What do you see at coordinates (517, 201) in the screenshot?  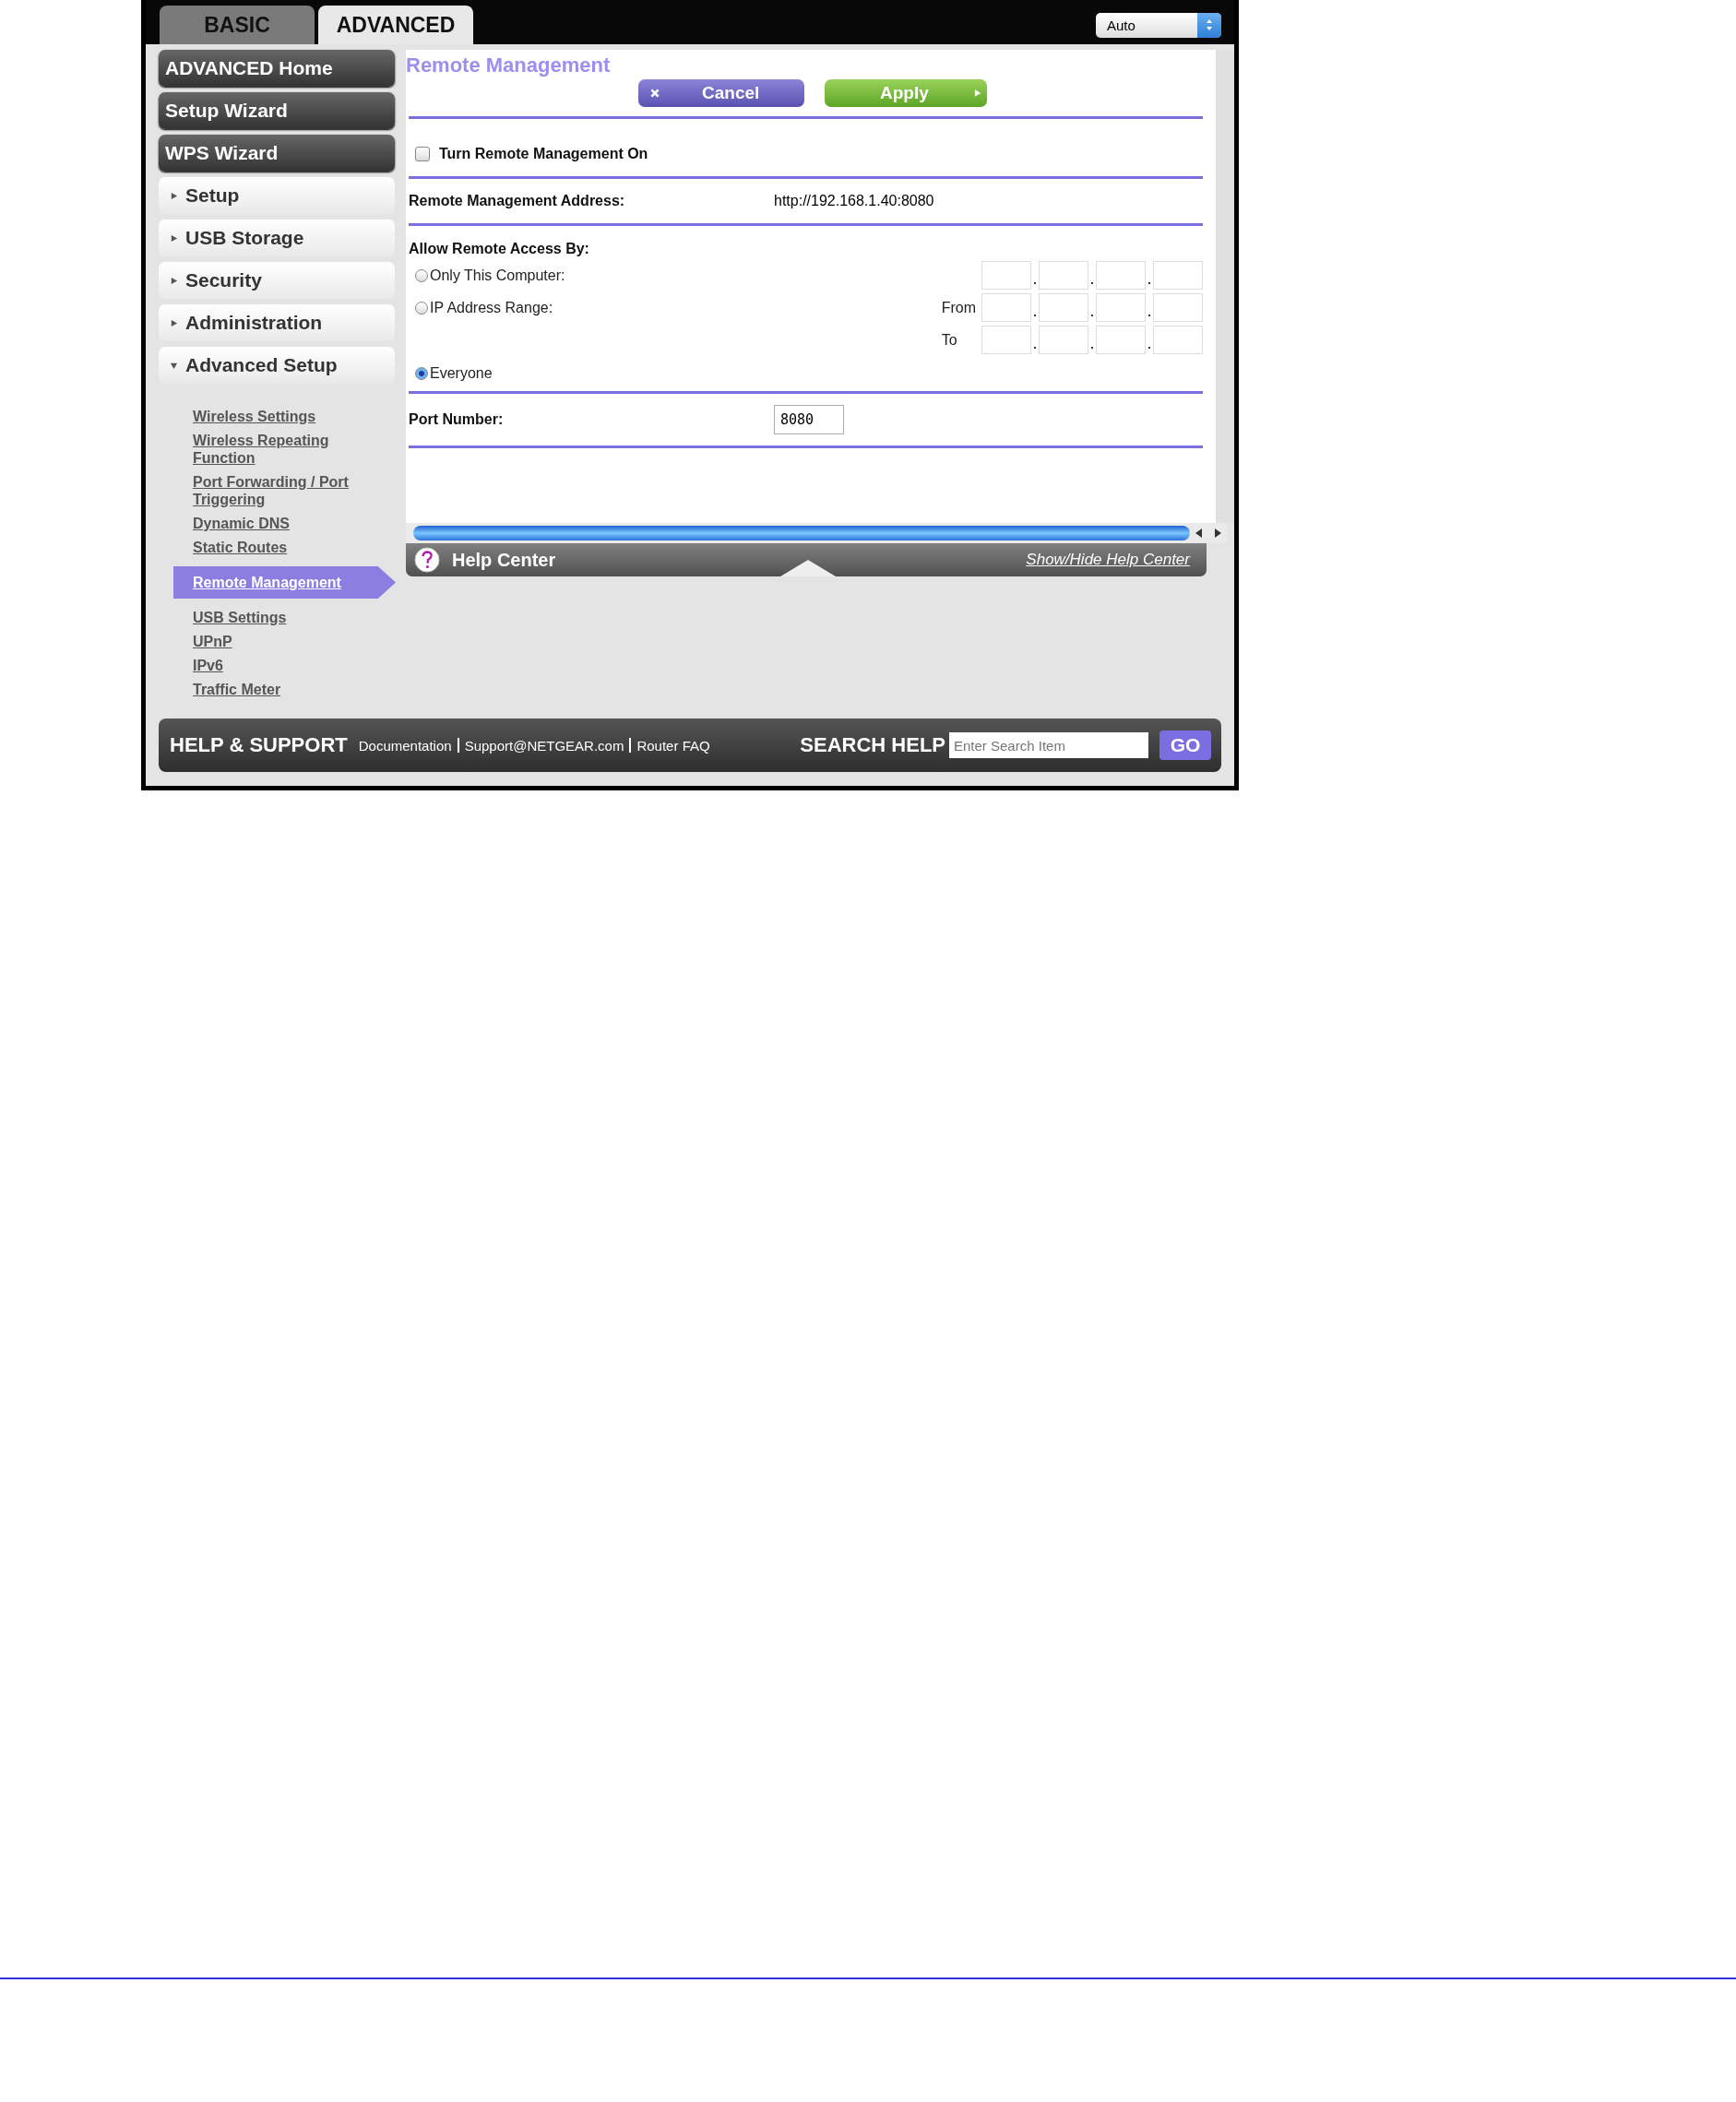 I see `field-label: Remote Management Address:` at bounding box center [517, 201].